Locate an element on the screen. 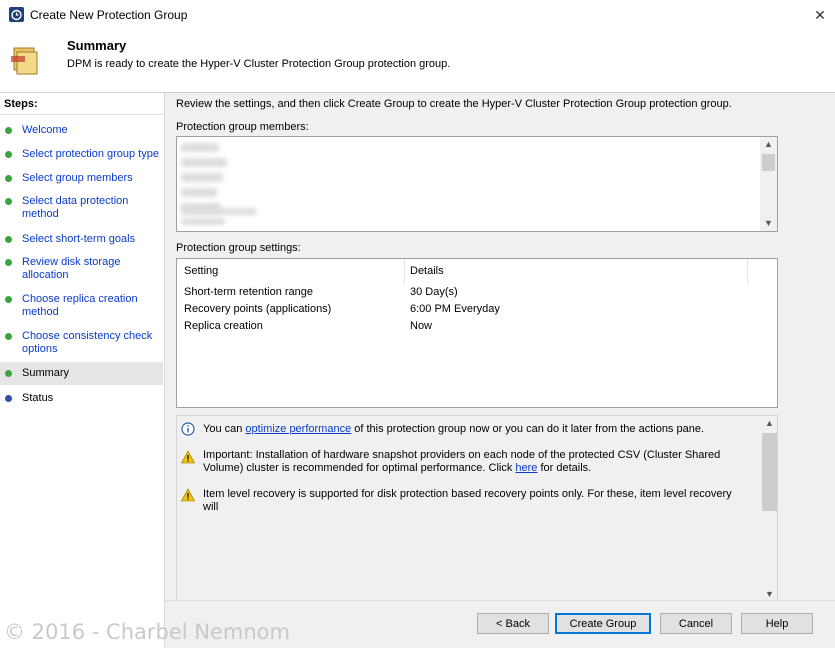 This screenshot has height=648, width=835. step-status: Status is located at coordinates (81, 400).